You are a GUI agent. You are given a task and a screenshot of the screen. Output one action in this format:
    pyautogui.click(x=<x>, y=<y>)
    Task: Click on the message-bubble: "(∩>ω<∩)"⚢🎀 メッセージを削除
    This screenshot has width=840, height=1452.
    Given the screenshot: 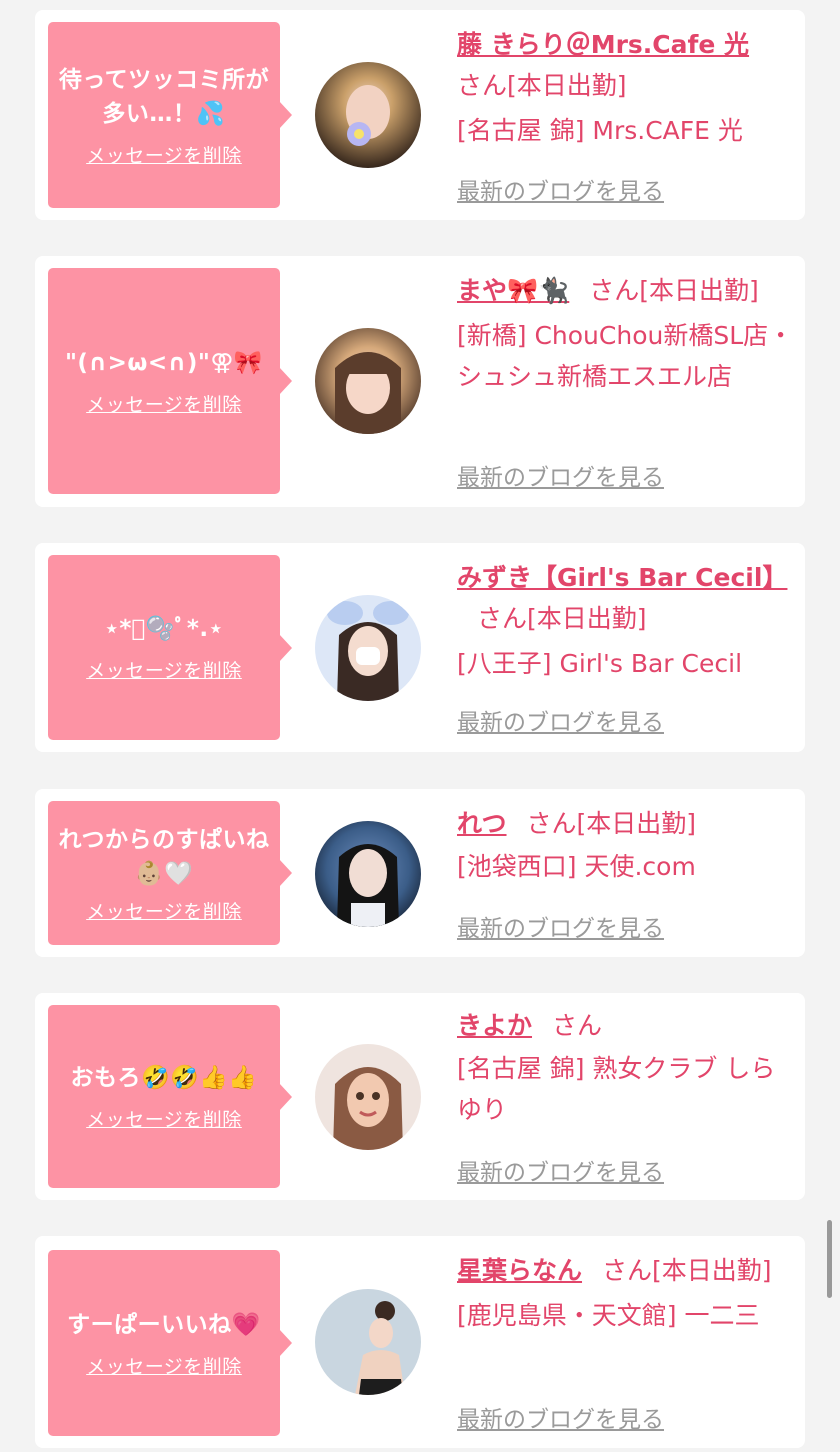 What is the action you would take?
    pyautogui.click(x=170, y=381)
    